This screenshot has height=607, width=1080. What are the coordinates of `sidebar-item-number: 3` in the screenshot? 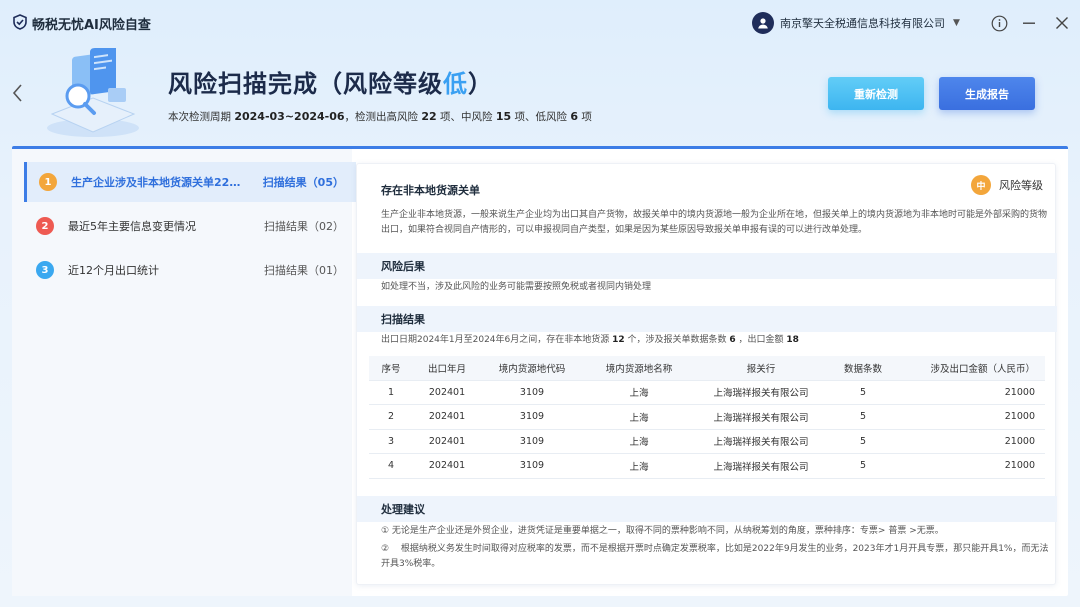 It's located at (45, 270).